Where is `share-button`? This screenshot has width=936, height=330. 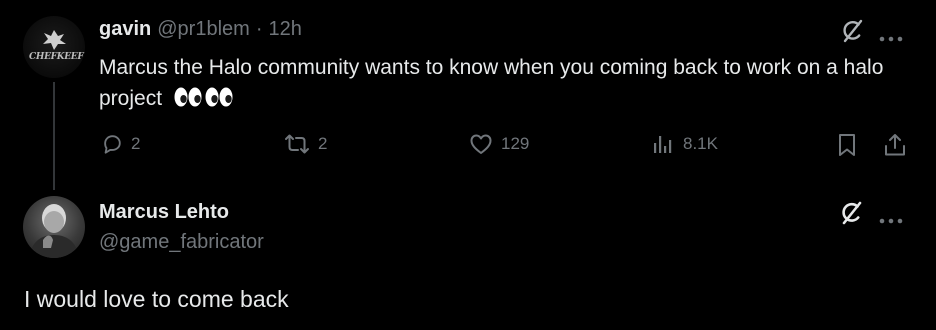
share-button is located at coordinates (895, 145).